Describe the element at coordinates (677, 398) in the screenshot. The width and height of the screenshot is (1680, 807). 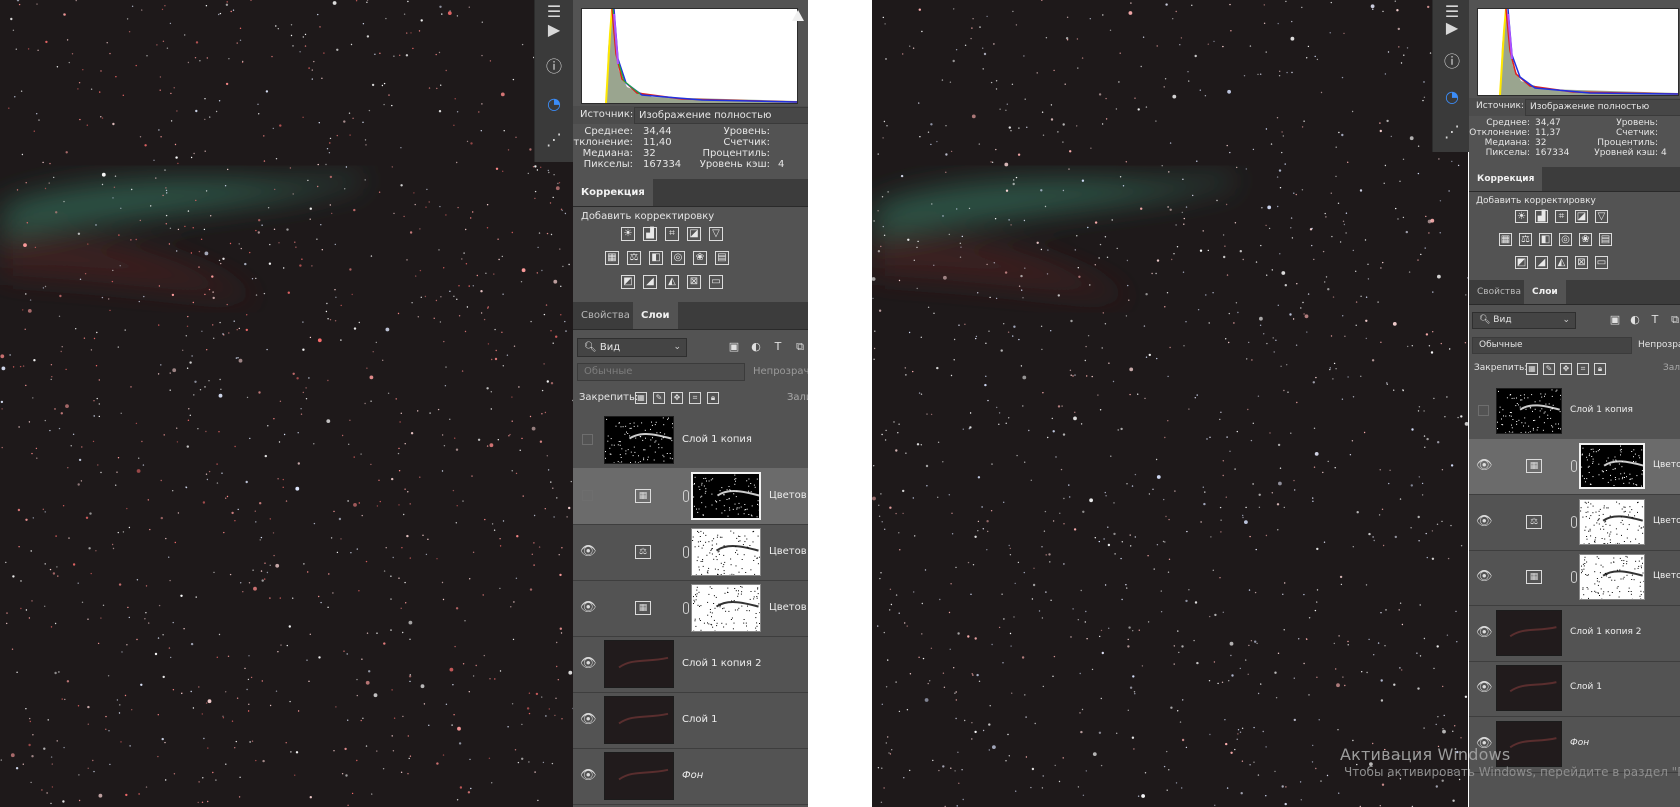
I see `lock-position-icon: ✥` at that location.